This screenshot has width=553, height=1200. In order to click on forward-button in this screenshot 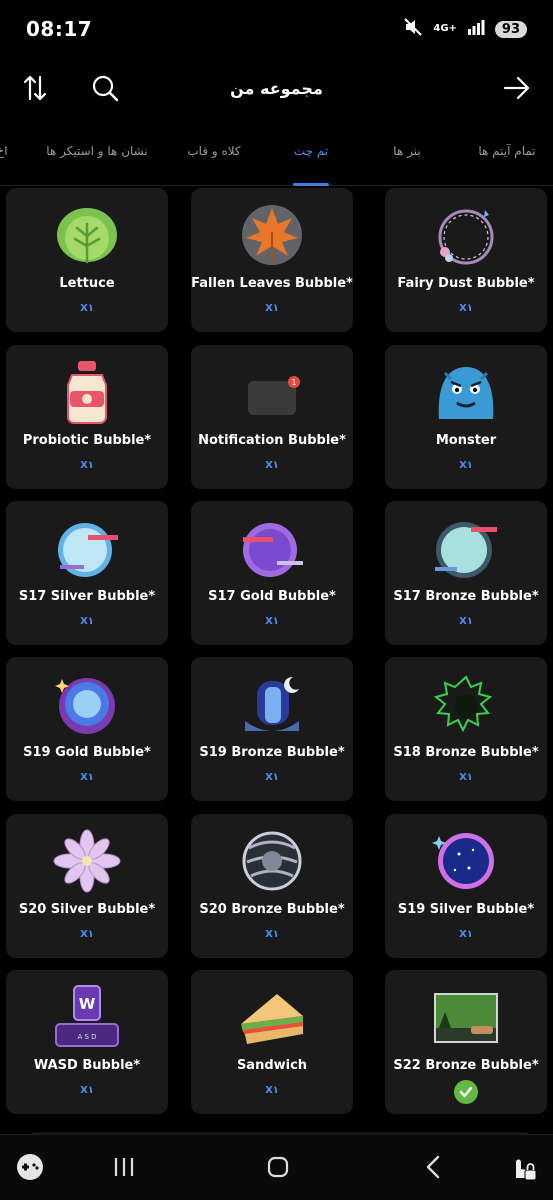, I will do `click(517, 88)`.